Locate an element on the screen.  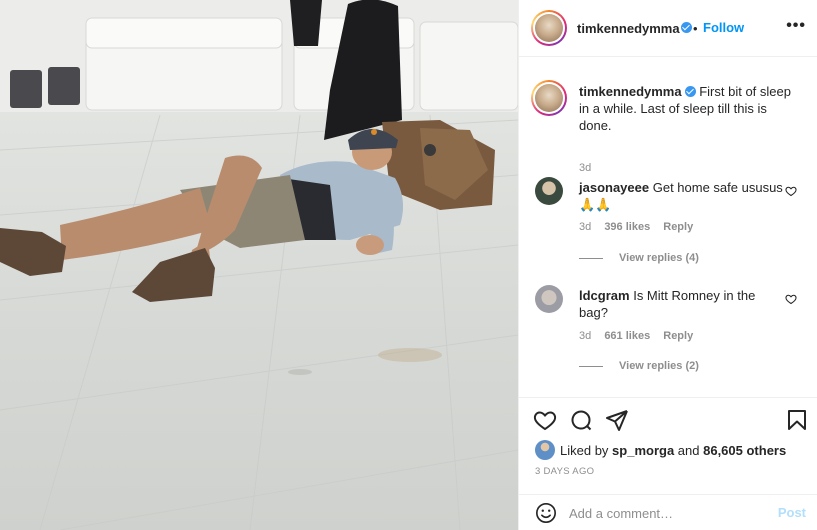
post-timestamp: 3 DAYS AGO is located at coordinates (564, 471).